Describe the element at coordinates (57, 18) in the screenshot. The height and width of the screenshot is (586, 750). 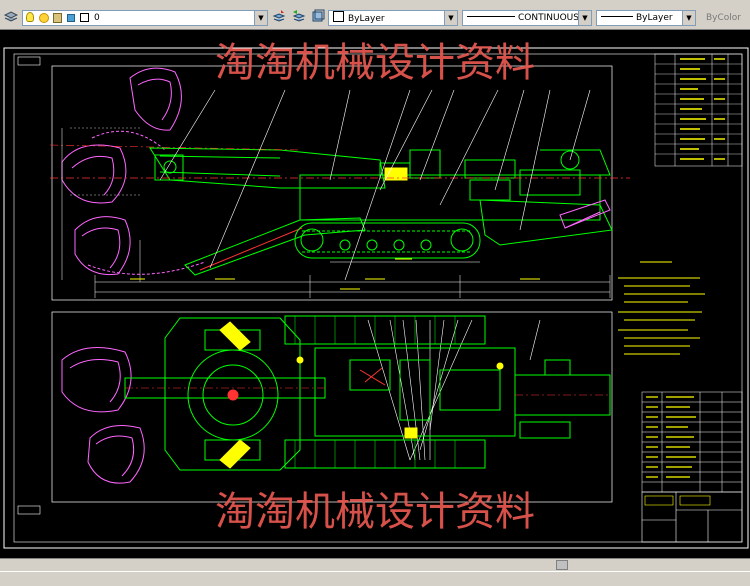
I see `lock-icon` at that location.